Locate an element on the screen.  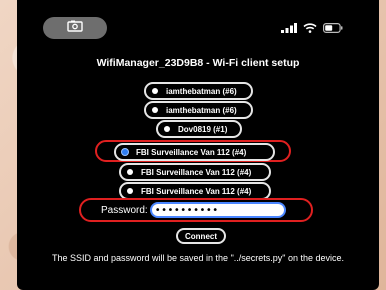
cellular-signal-icon is located at coordinates (289, 29).